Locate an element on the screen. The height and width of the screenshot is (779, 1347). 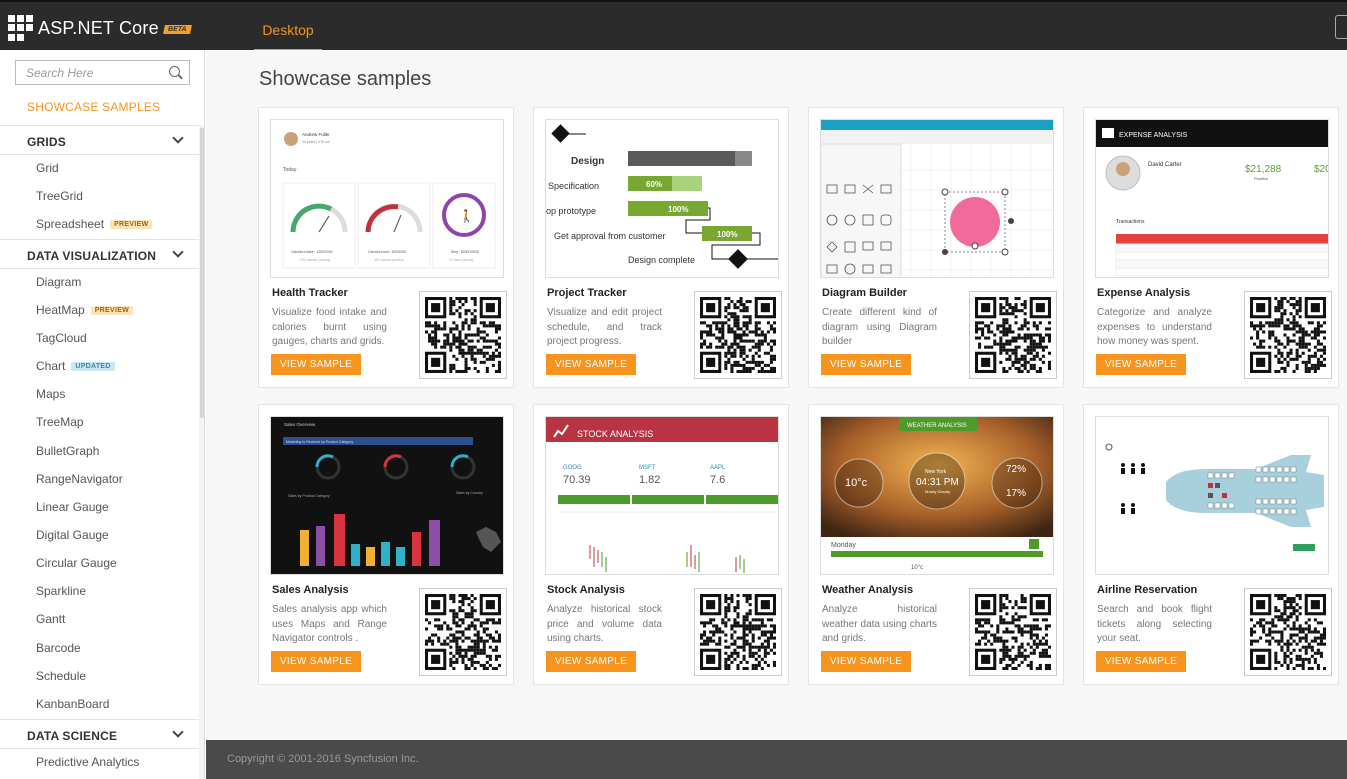
sidebar-item-grid: Grid is located at coordinates (47, 168).